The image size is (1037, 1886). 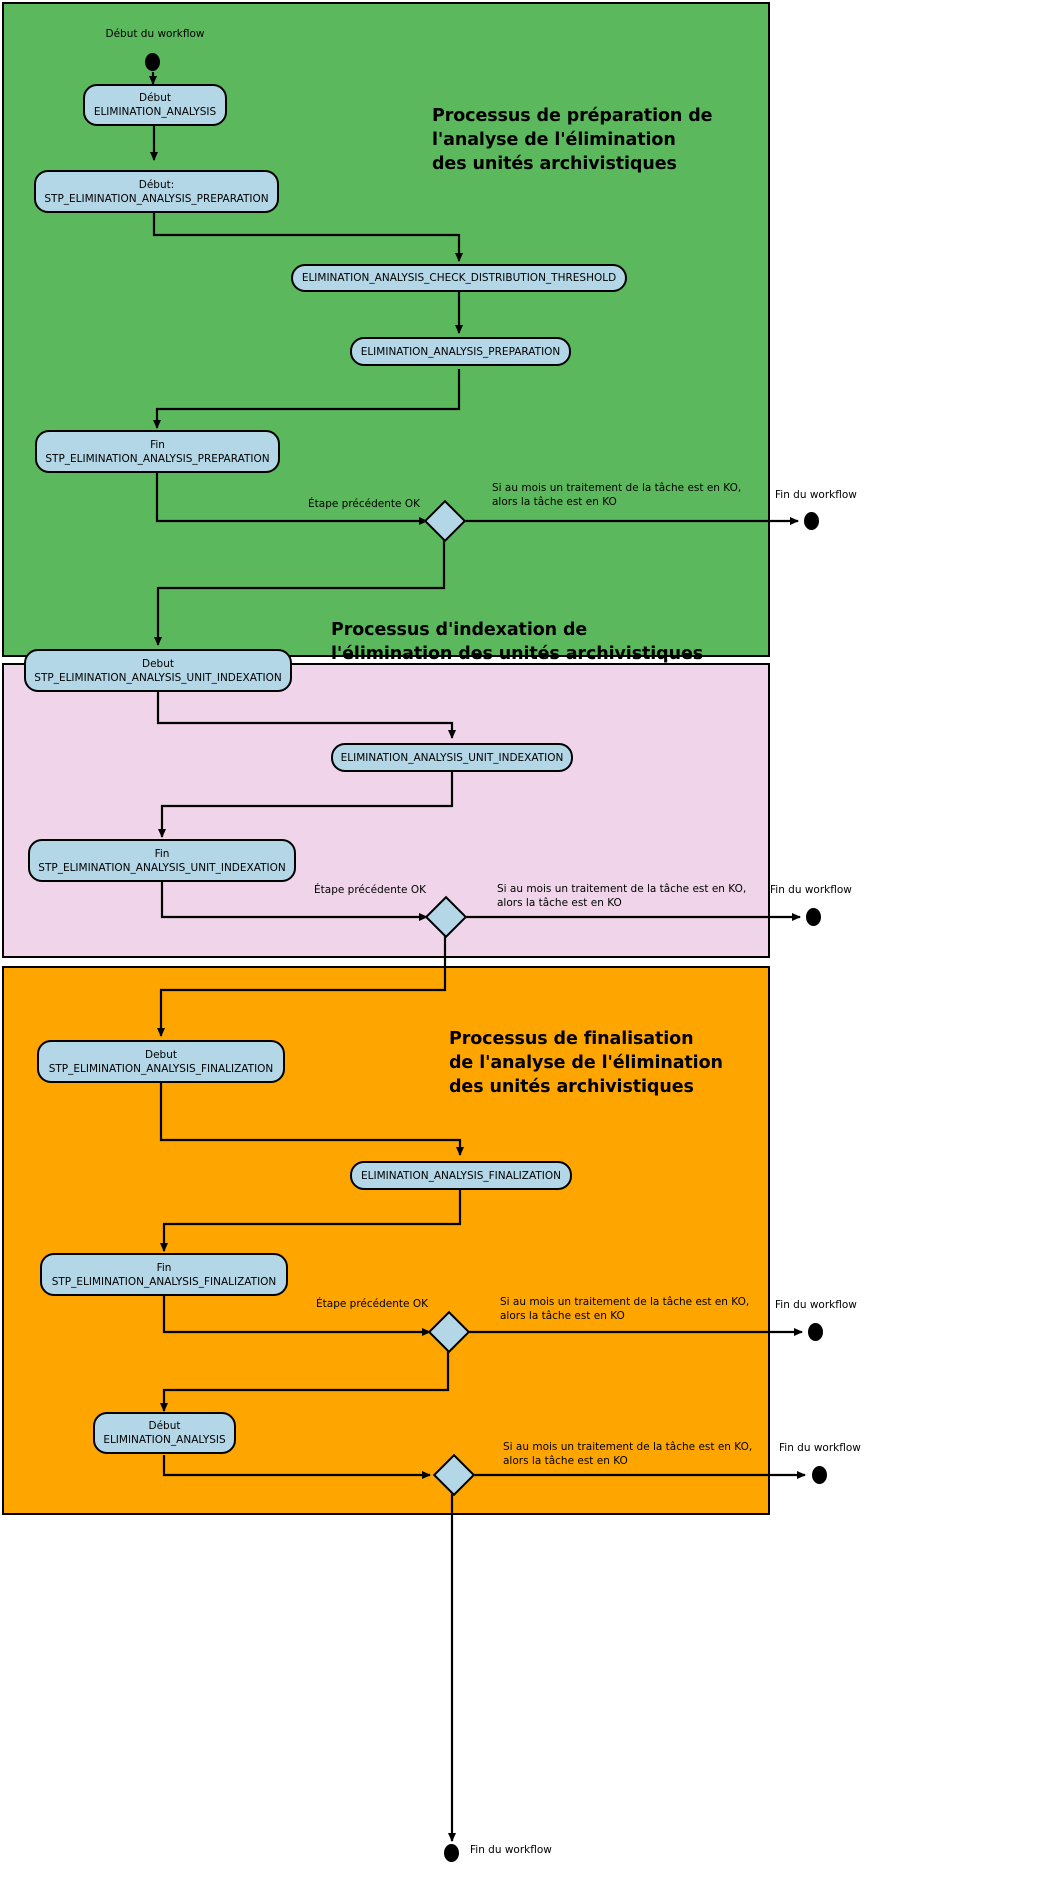 I want to click on edge-label-fin-workflow-indexation: Fin du workflow, so click(x=811, y=890).